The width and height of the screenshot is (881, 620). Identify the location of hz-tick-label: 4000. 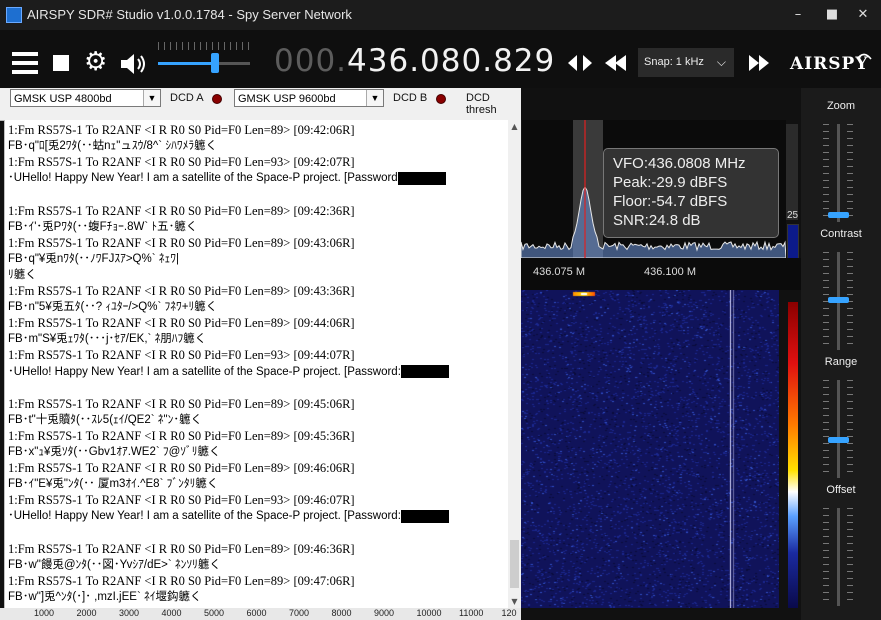
(171, 613).